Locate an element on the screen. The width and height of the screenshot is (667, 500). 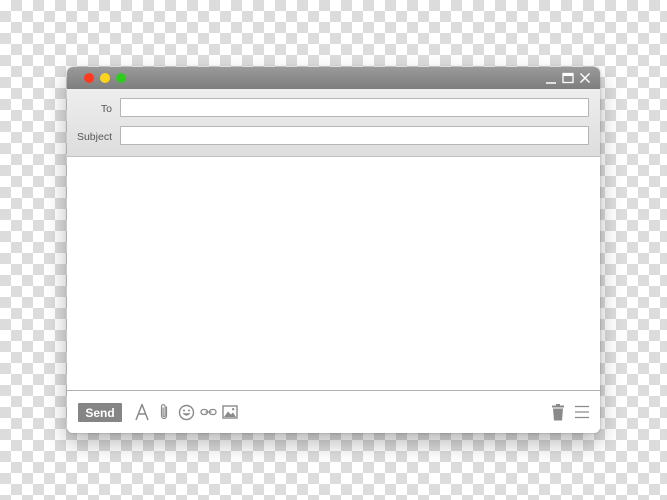
emoji-icon is located at coordinates (186, 412).